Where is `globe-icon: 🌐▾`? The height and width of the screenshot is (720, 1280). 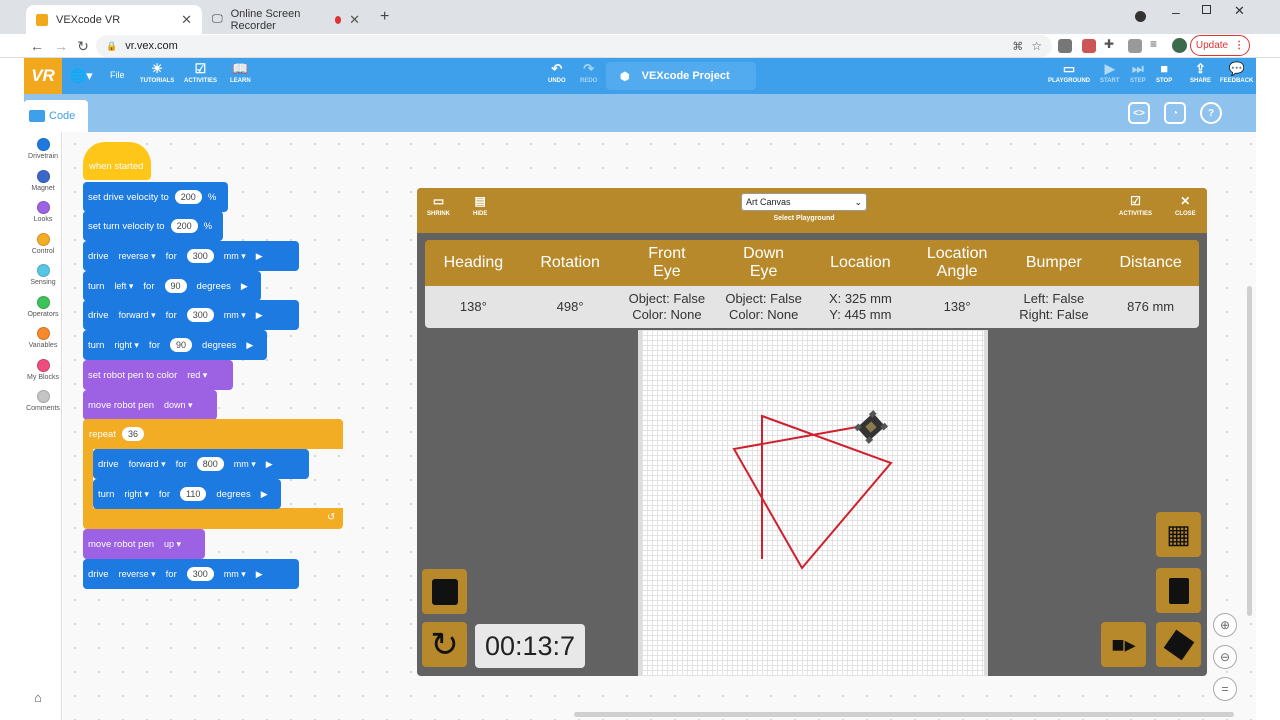
globe-icon: 🌐▾ is located at coordinates (81, 76).